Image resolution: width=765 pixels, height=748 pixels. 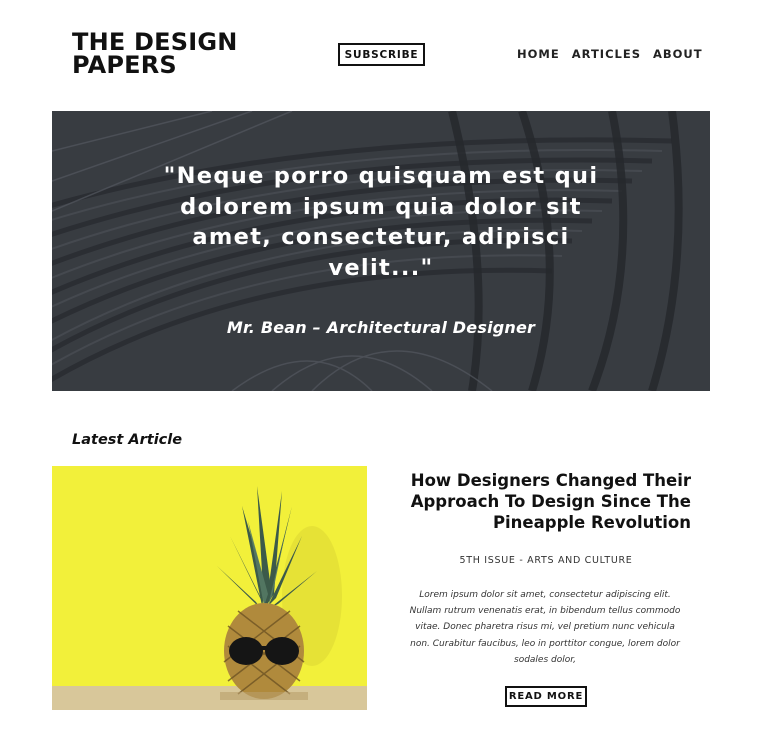 I want to click on pineapple-sunglasses-image, so click(x=209, y=588).